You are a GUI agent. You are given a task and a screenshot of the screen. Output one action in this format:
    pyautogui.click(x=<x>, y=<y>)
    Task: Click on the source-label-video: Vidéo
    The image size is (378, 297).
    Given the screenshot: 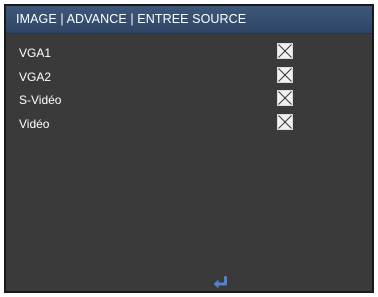 What is the action you would take?
    pyautogui.click(x=34, y=124)
    